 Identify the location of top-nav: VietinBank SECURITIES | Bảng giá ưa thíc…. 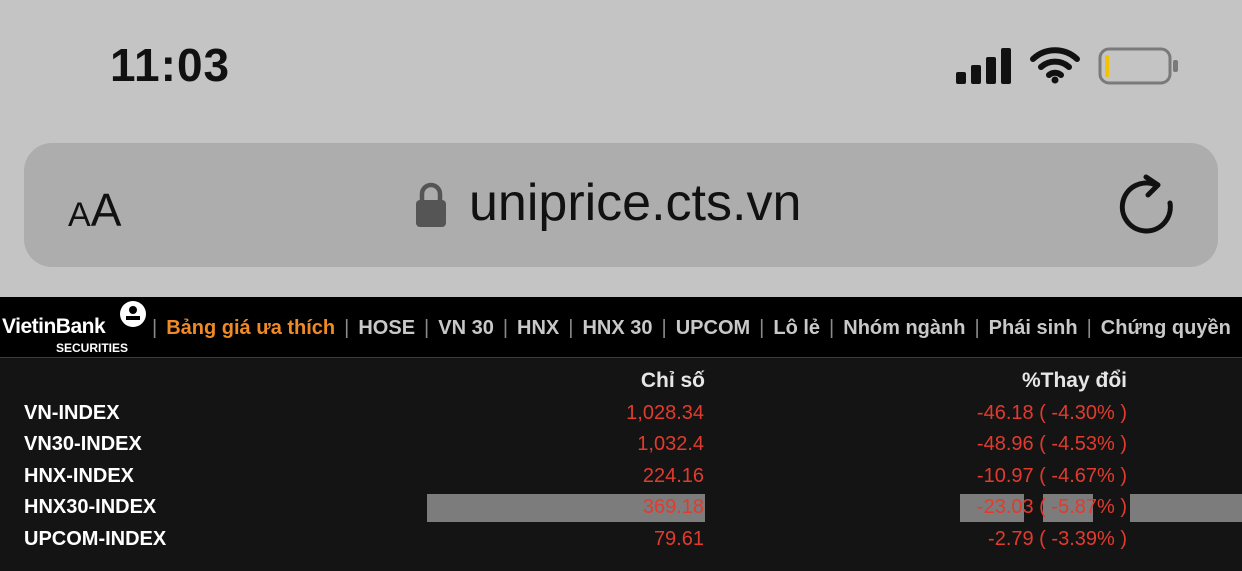
(621, 327).